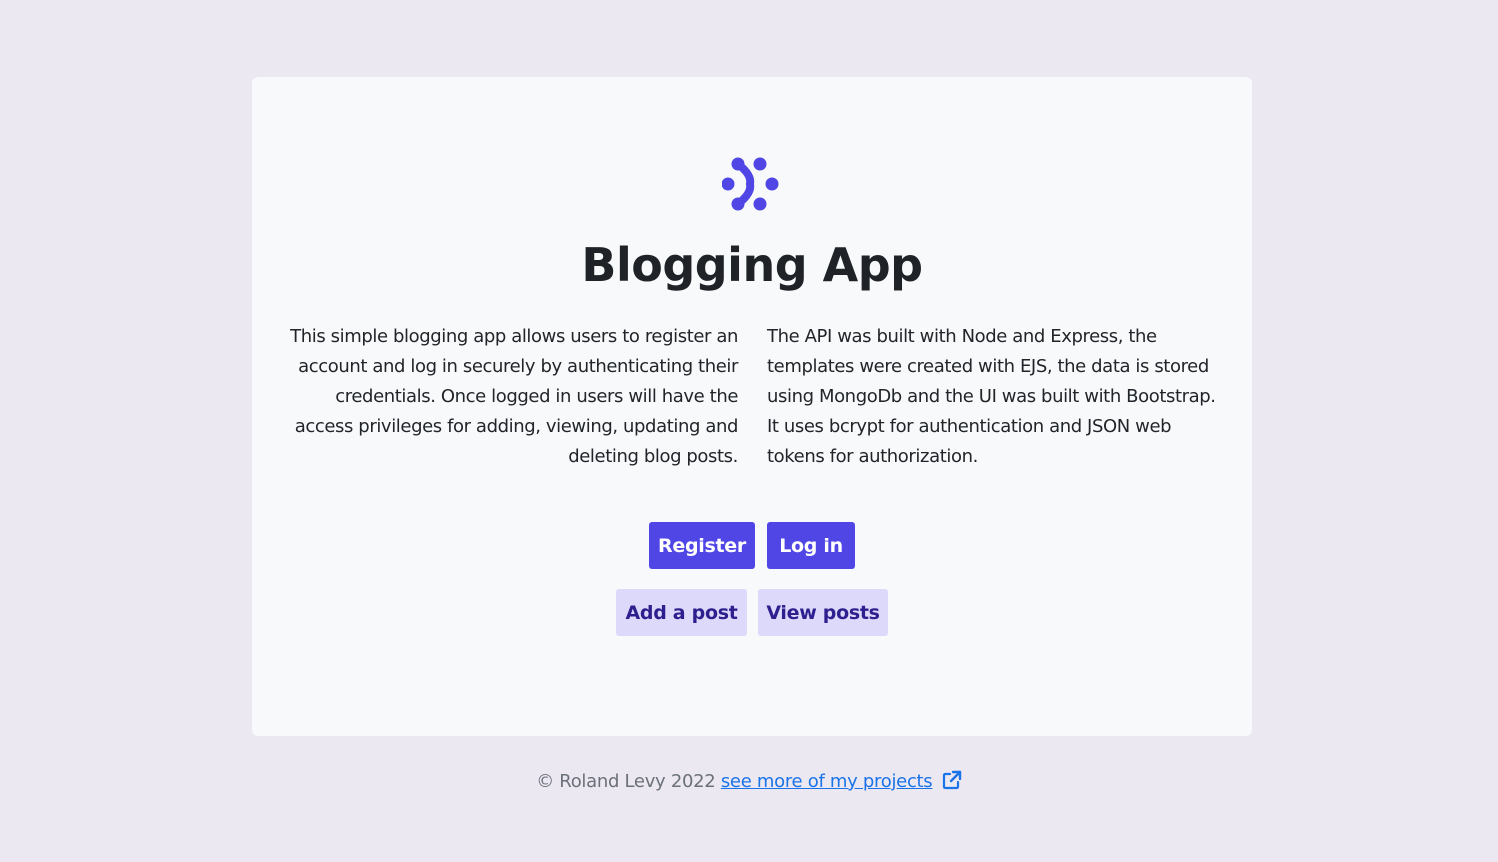 This screenshot has width=1498, height=862. What do you see at coordinates (823, 612) in the screenshot?
I see `view-posts-button: View posts` at bounding box center [823, 612].